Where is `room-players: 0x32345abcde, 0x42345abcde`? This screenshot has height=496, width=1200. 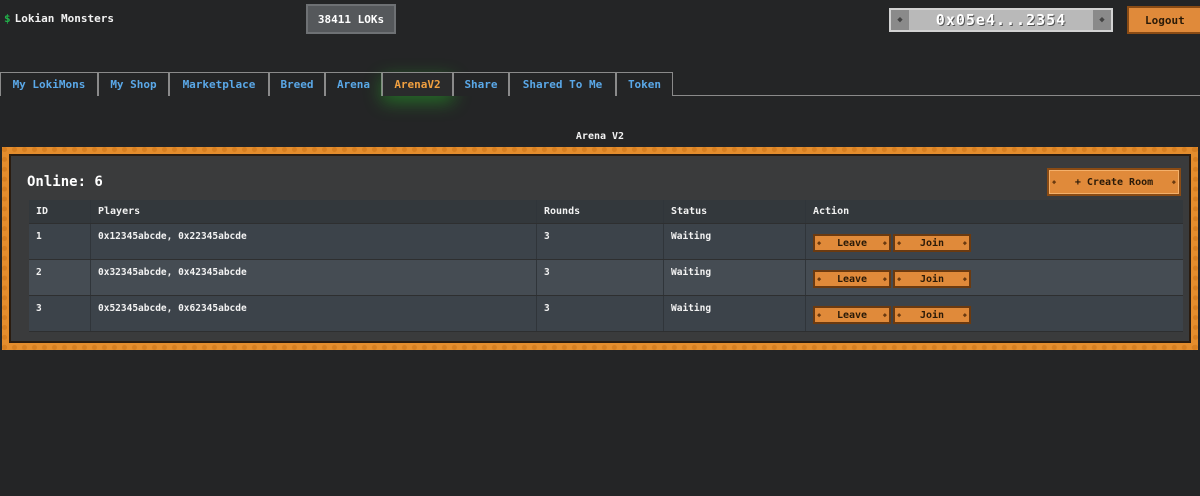
room-players: 0x32345abcde, 0x42345abcde is located at coordinates (314, 277).